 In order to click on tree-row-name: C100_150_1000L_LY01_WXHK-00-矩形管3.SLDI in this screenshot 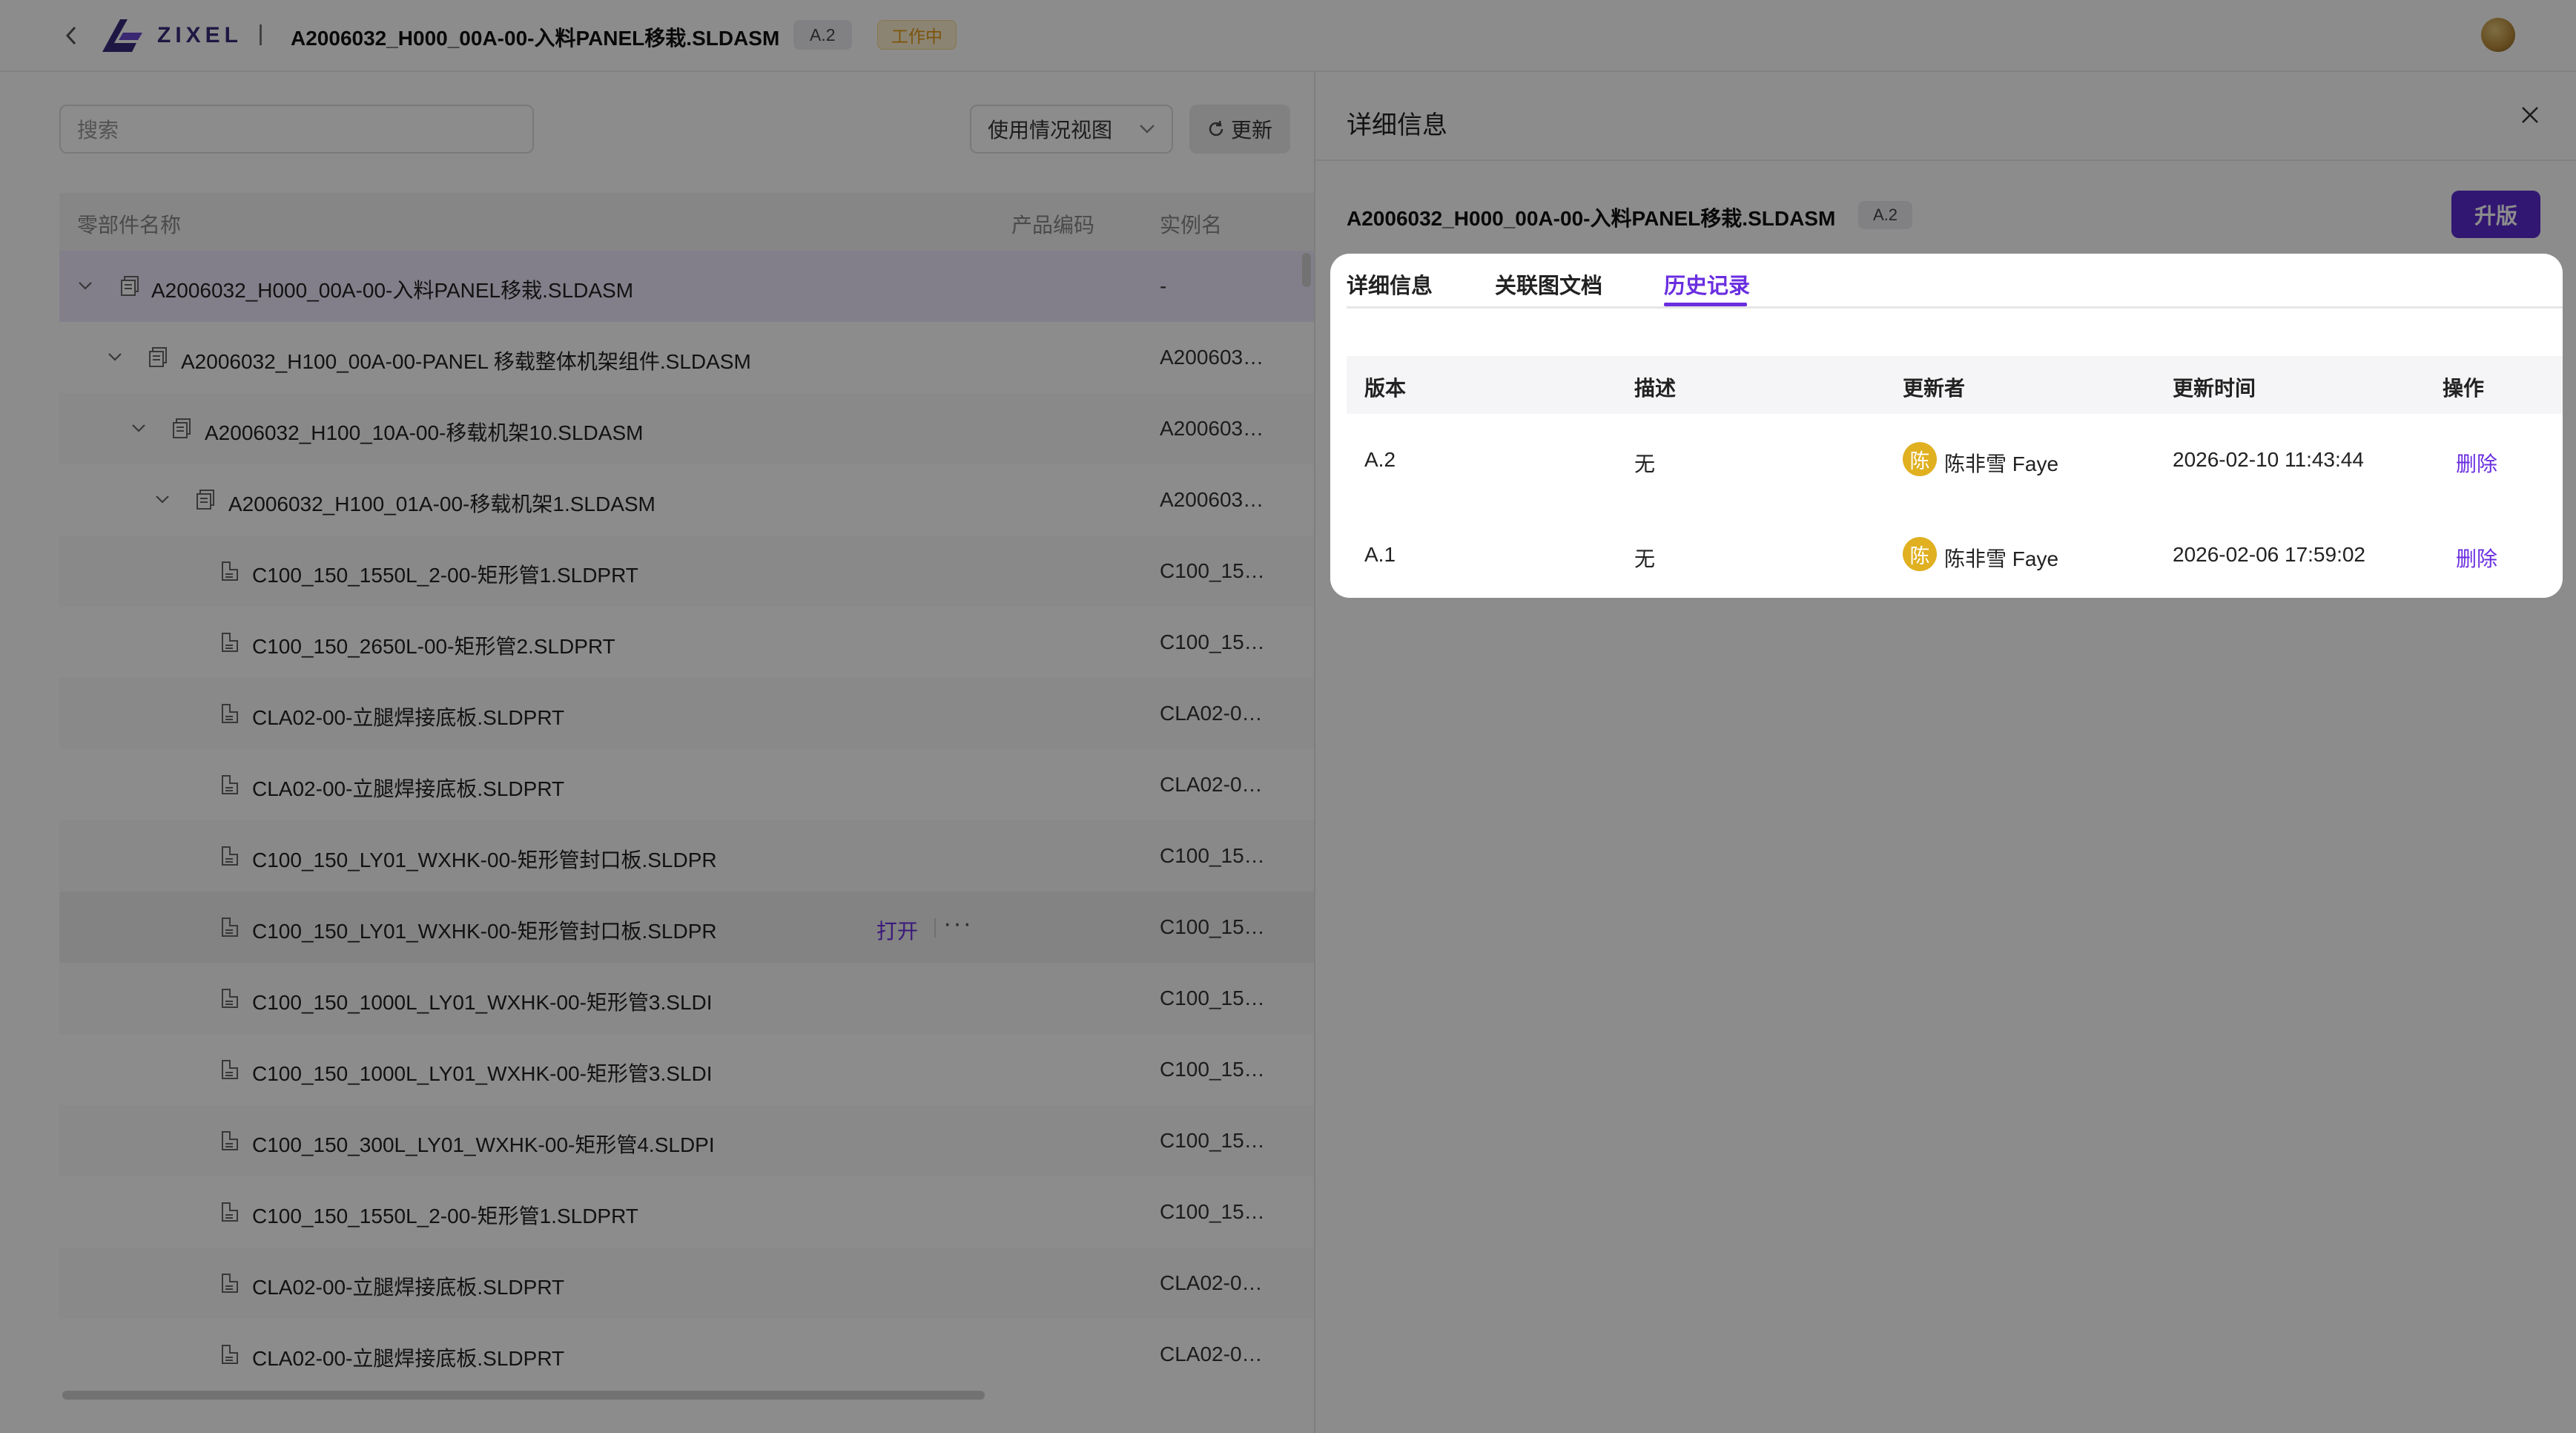, I will do `click(482, 1073)`.